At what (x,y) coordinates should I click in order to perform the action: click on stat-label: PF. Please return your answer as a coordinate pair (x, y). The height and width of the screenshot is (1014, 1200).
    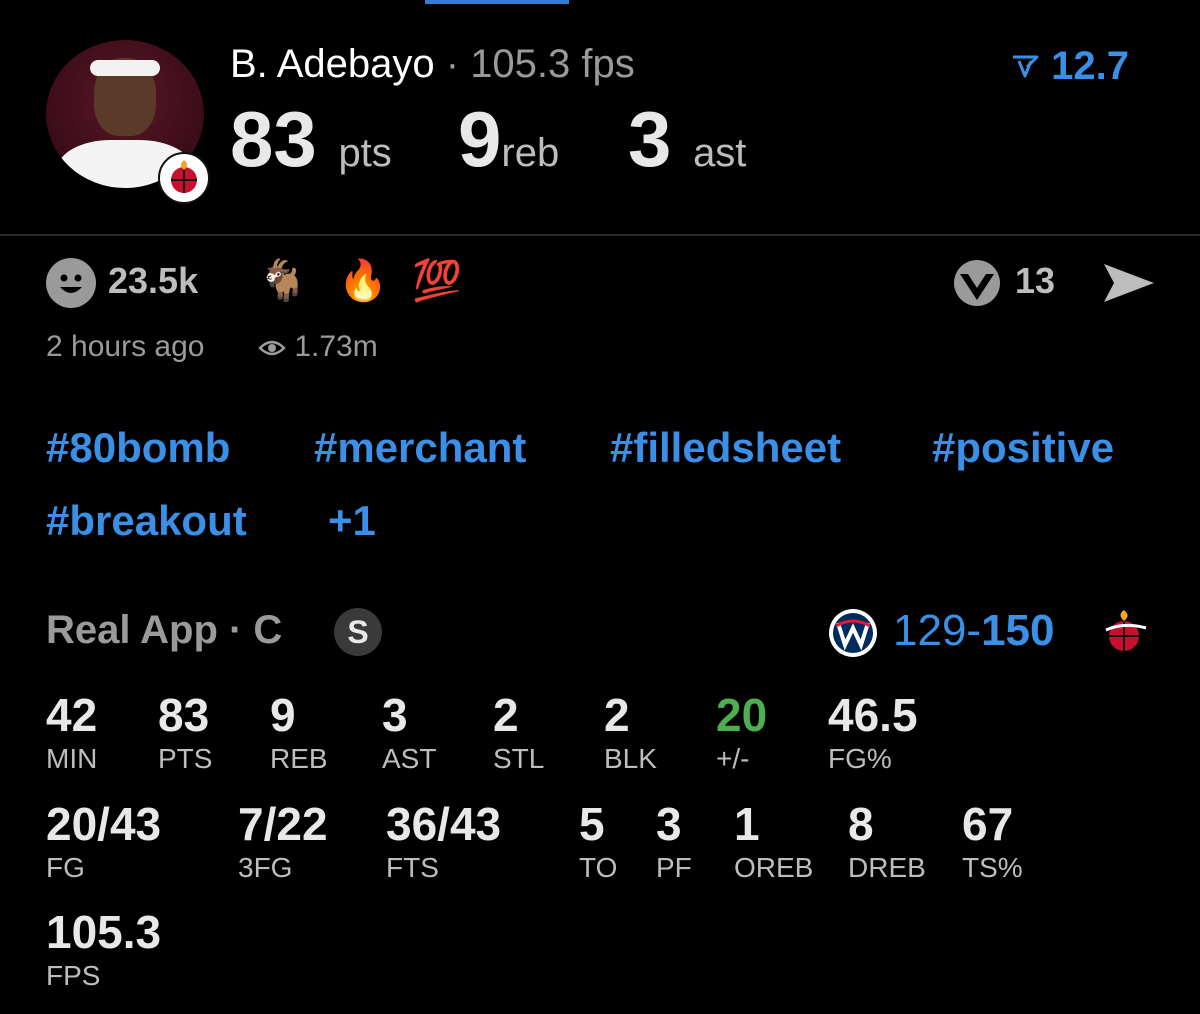
    Looking at the image, I should click on (674, 867).